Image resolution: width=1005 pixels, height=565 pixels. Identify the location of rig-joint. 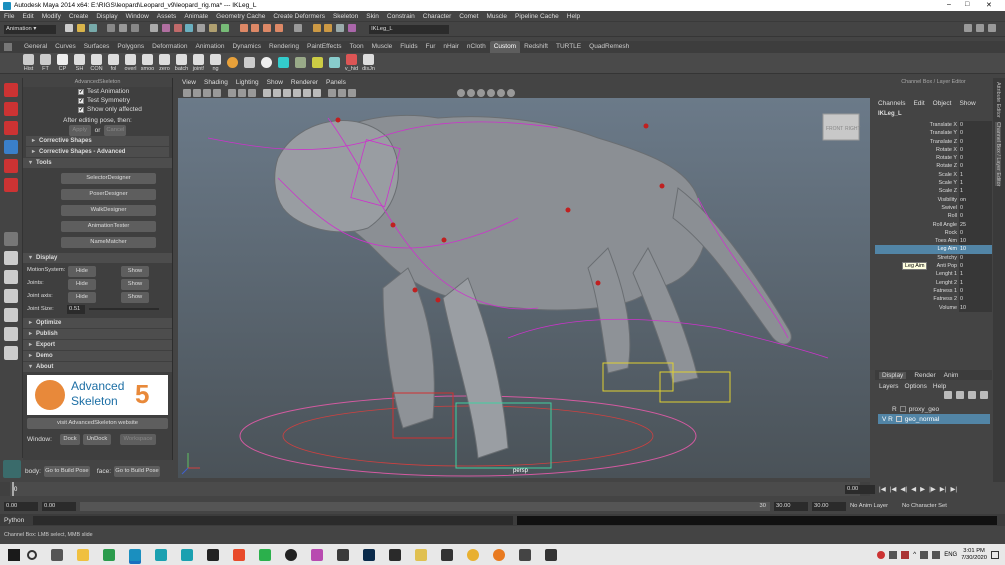
(438, 300).